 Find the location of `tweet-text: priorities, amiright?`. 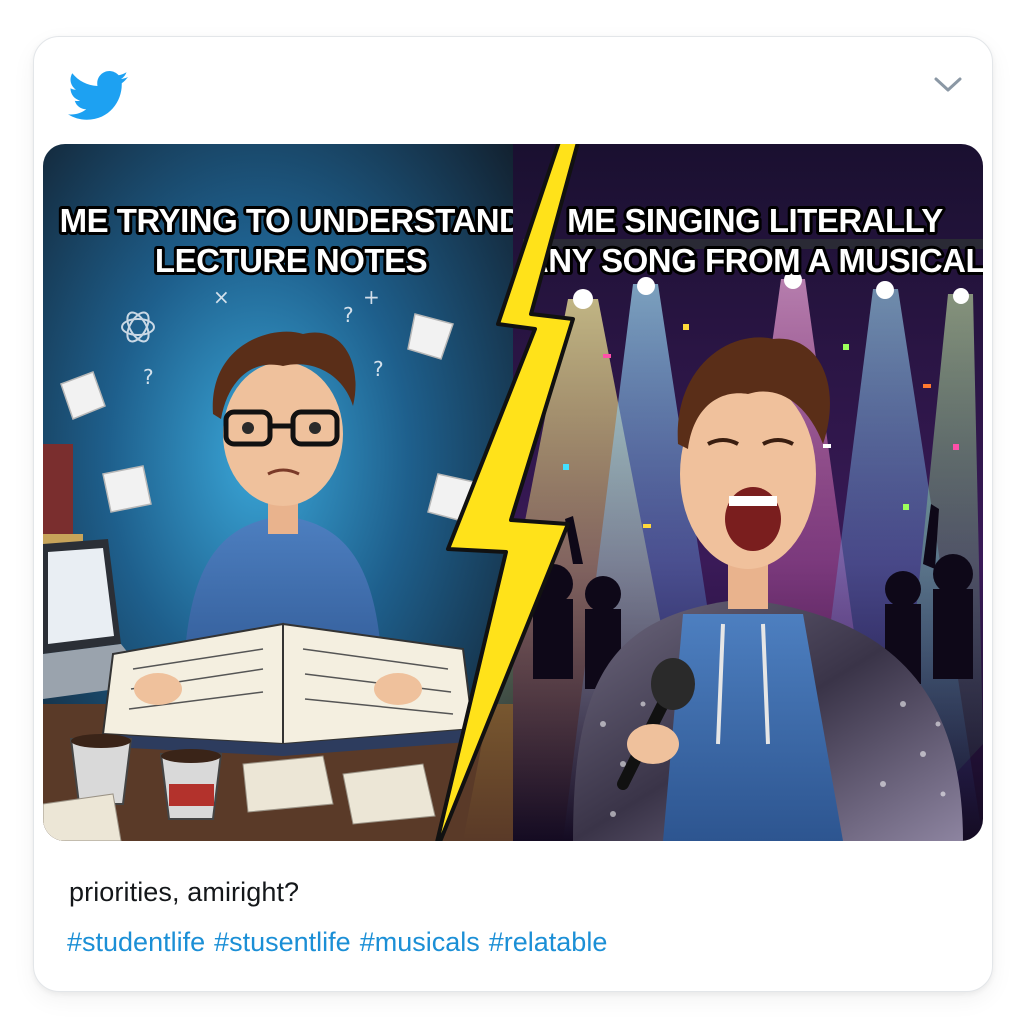

tweet-text: priorities, amiright? is located at coordinates (184, 892).